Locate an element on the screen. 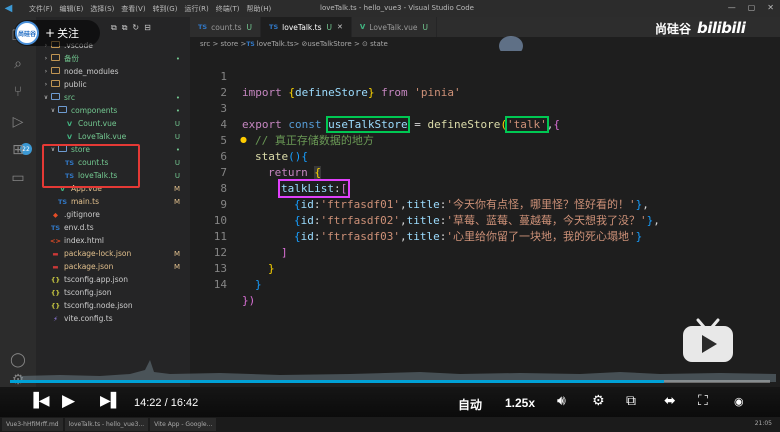  volume-icon: 🔊︎ is located at coordinates (561, 401).